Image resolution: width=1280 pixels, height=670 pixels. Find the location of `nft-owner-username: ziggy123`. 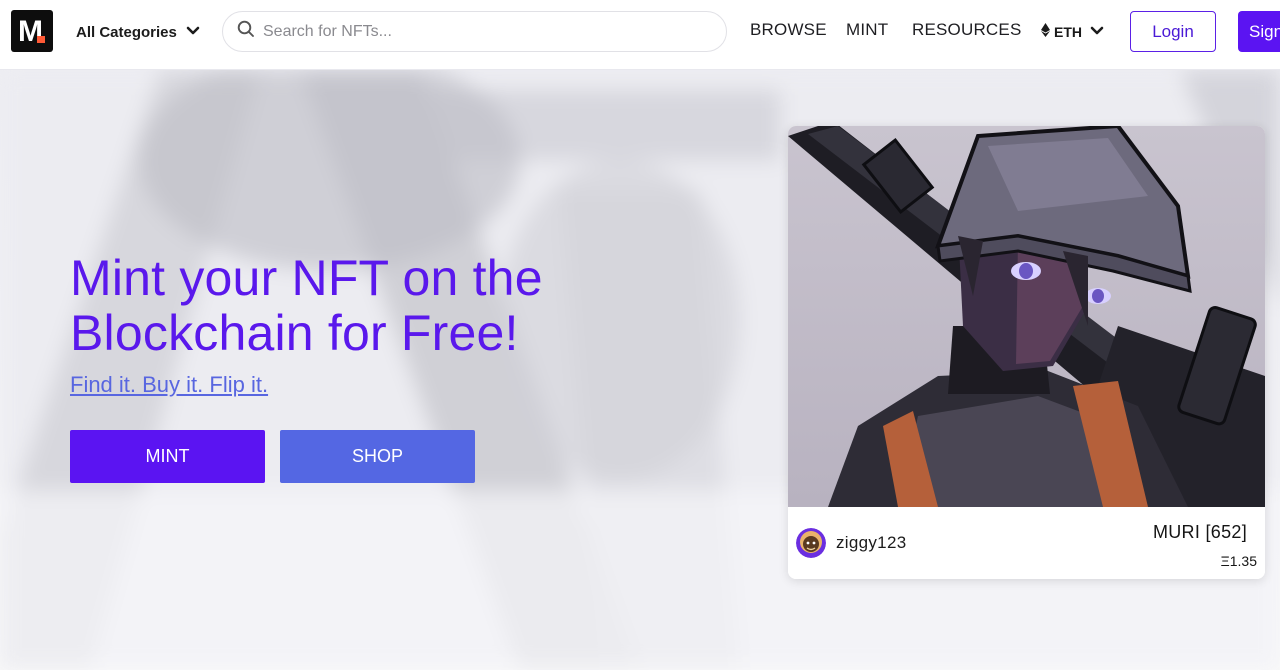

nft-owner-username: ziggy123 is located at coordinates (871, 543).